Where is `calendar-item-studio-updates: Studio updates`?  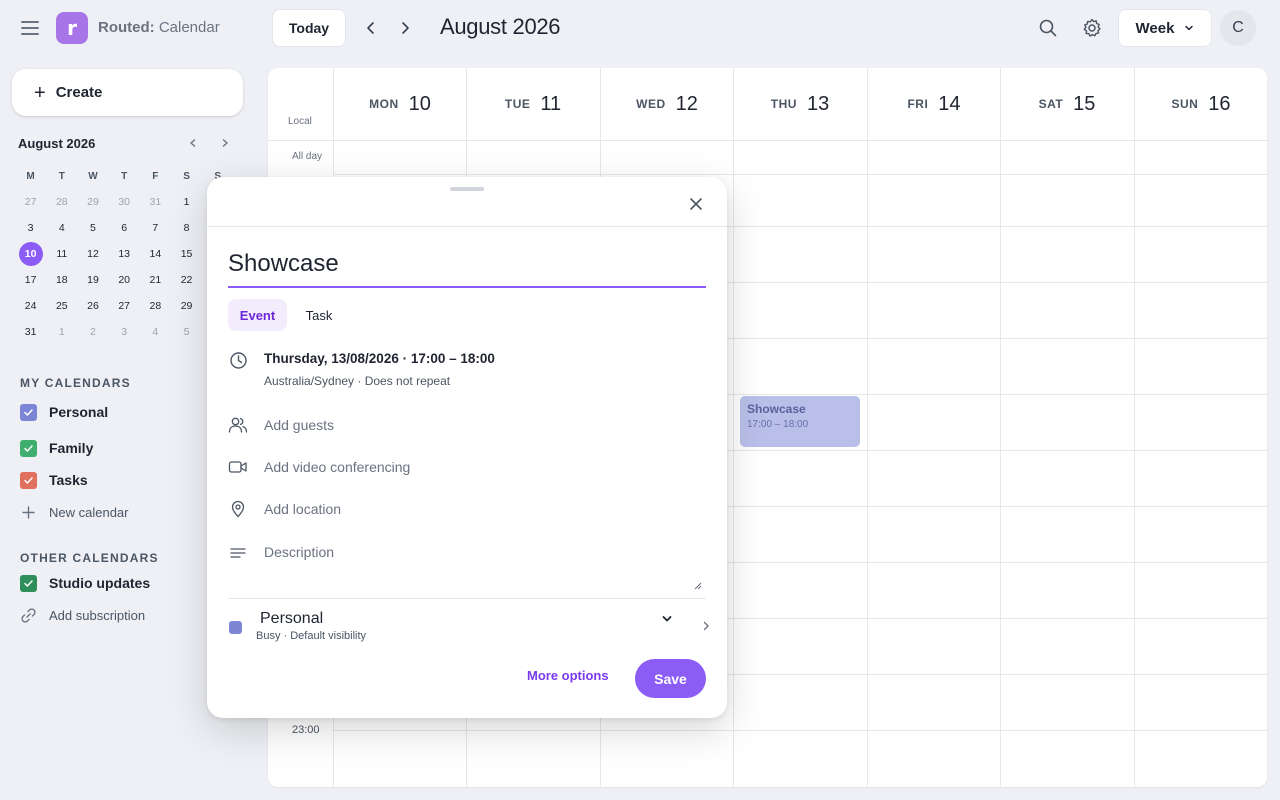
calendar-item-studio-updates: Studio updates is located at coordinates (85, 583).